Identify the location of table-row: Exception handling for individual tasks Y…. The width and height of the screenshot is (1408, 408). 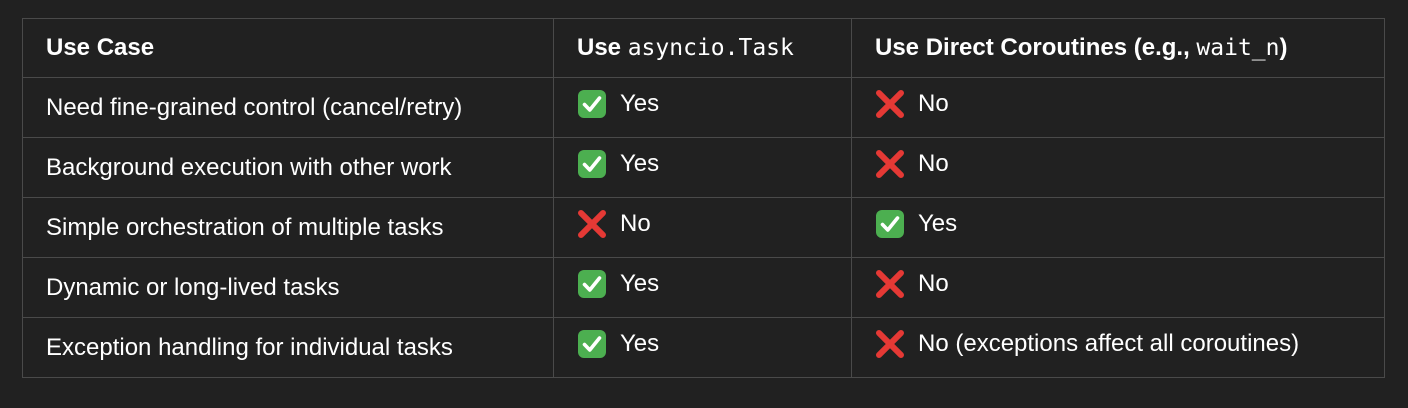
(703, 347).